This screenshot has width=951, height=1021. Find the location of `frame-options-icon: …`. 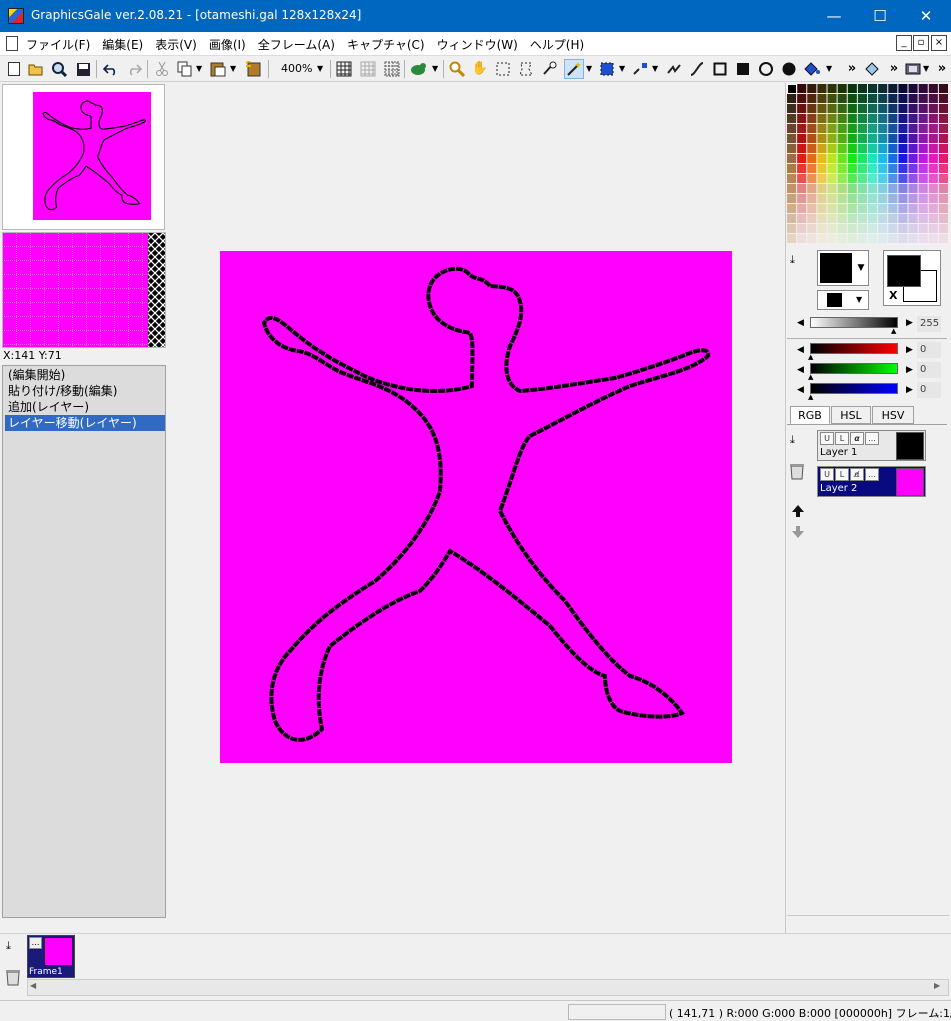

frame-options-icon: … is located at coordinates (35, 943).